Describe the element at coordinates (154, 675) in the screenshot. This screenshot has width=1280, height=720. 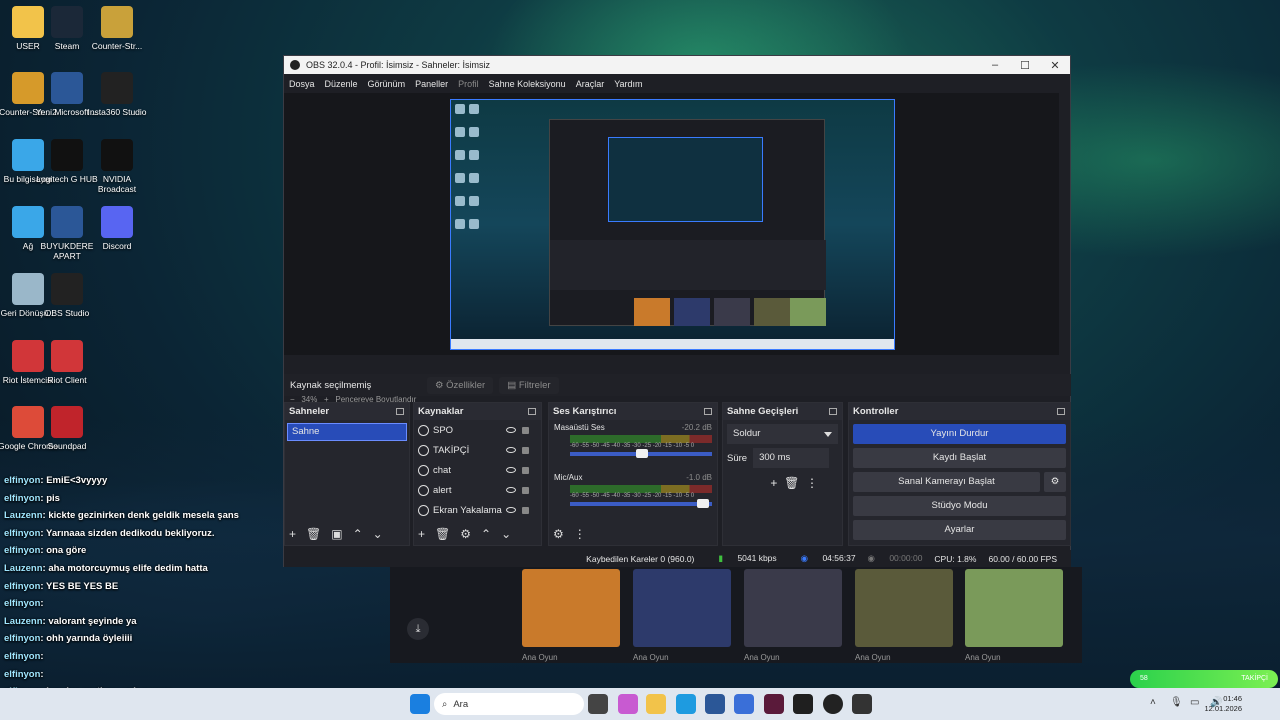
I see `chat-message: elfinyon:` at that location.